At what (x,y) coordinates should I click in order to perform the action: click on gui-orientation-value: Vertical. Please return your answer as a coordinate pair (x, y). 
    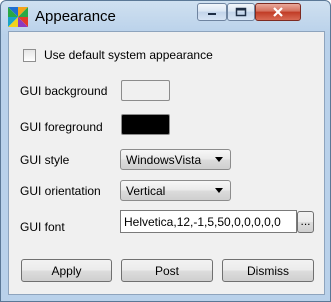
    Looking at the image, I should click on (146, 191).